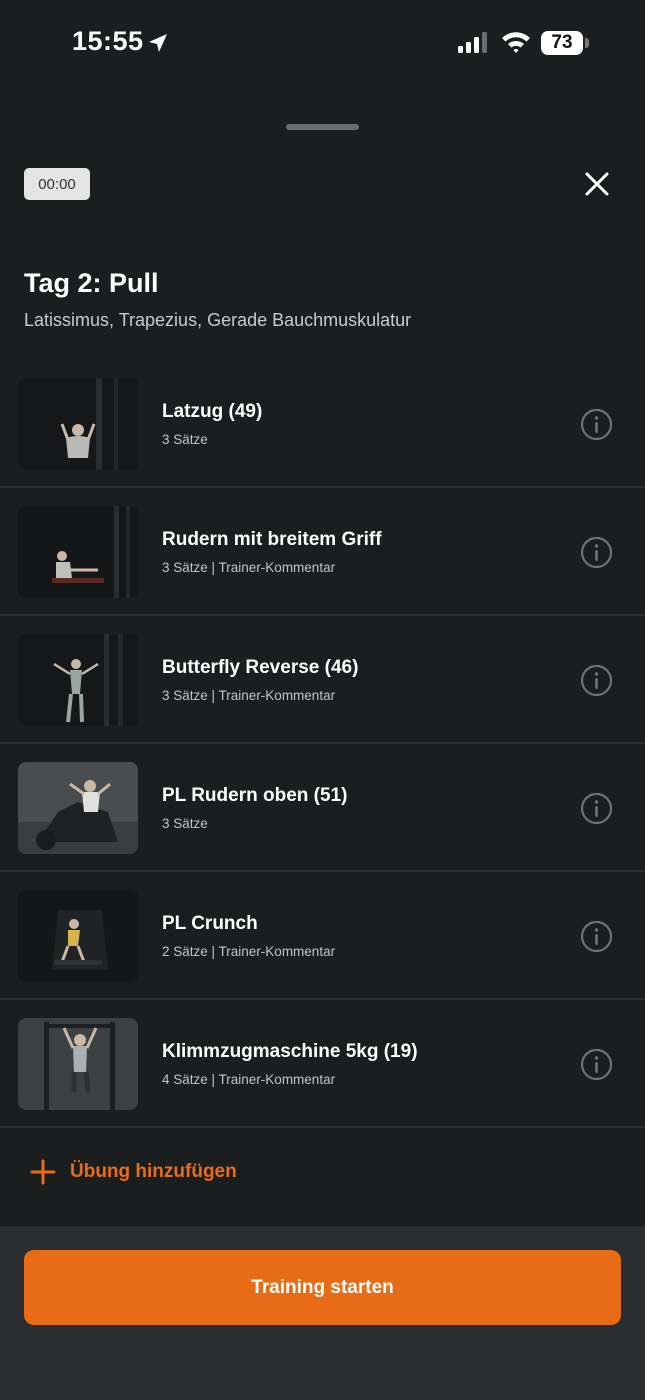 The image size is (645, 1400). Describe the element at coordinates (153, 1171) in the screenshot. I see `add-exercise-label: Übung hinzufügen` at that location.